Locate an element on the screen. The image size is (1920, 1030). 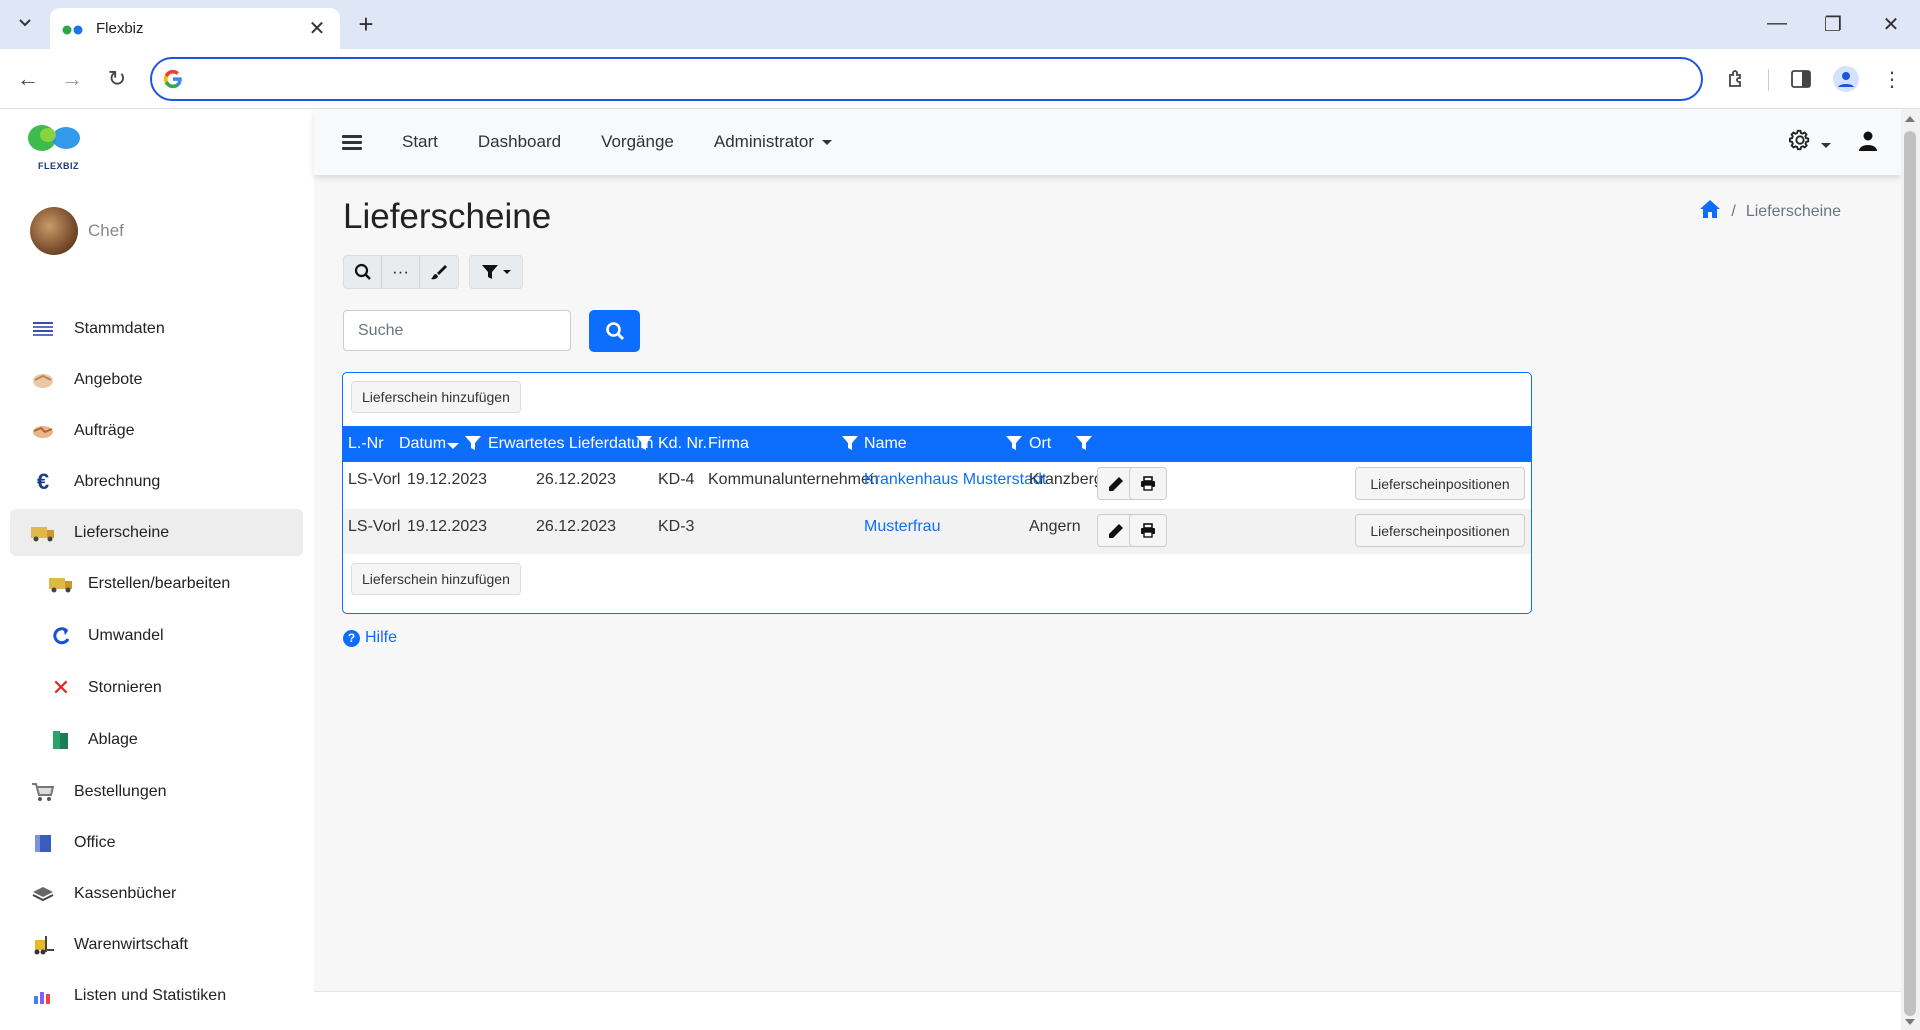
address-bar is located at coordinates (926, 79).